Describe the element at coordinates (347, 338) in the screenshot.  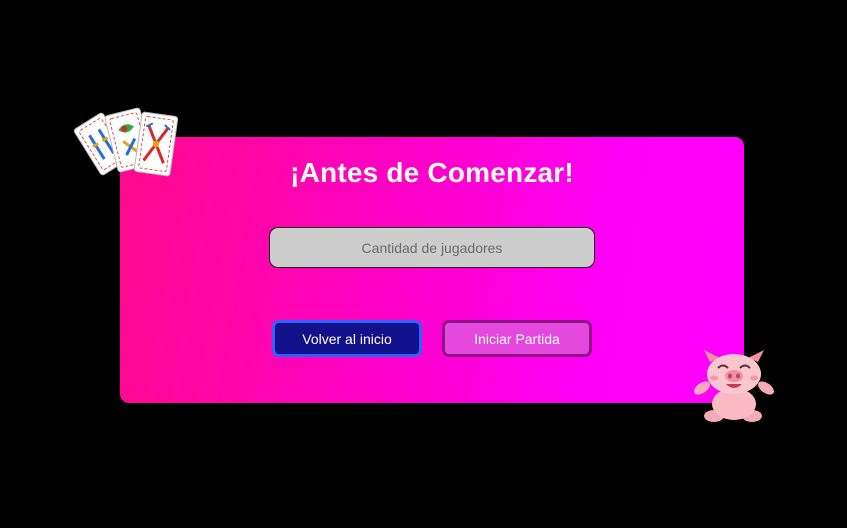
I see `back-to-home-button: Volver al inicio` at that location.